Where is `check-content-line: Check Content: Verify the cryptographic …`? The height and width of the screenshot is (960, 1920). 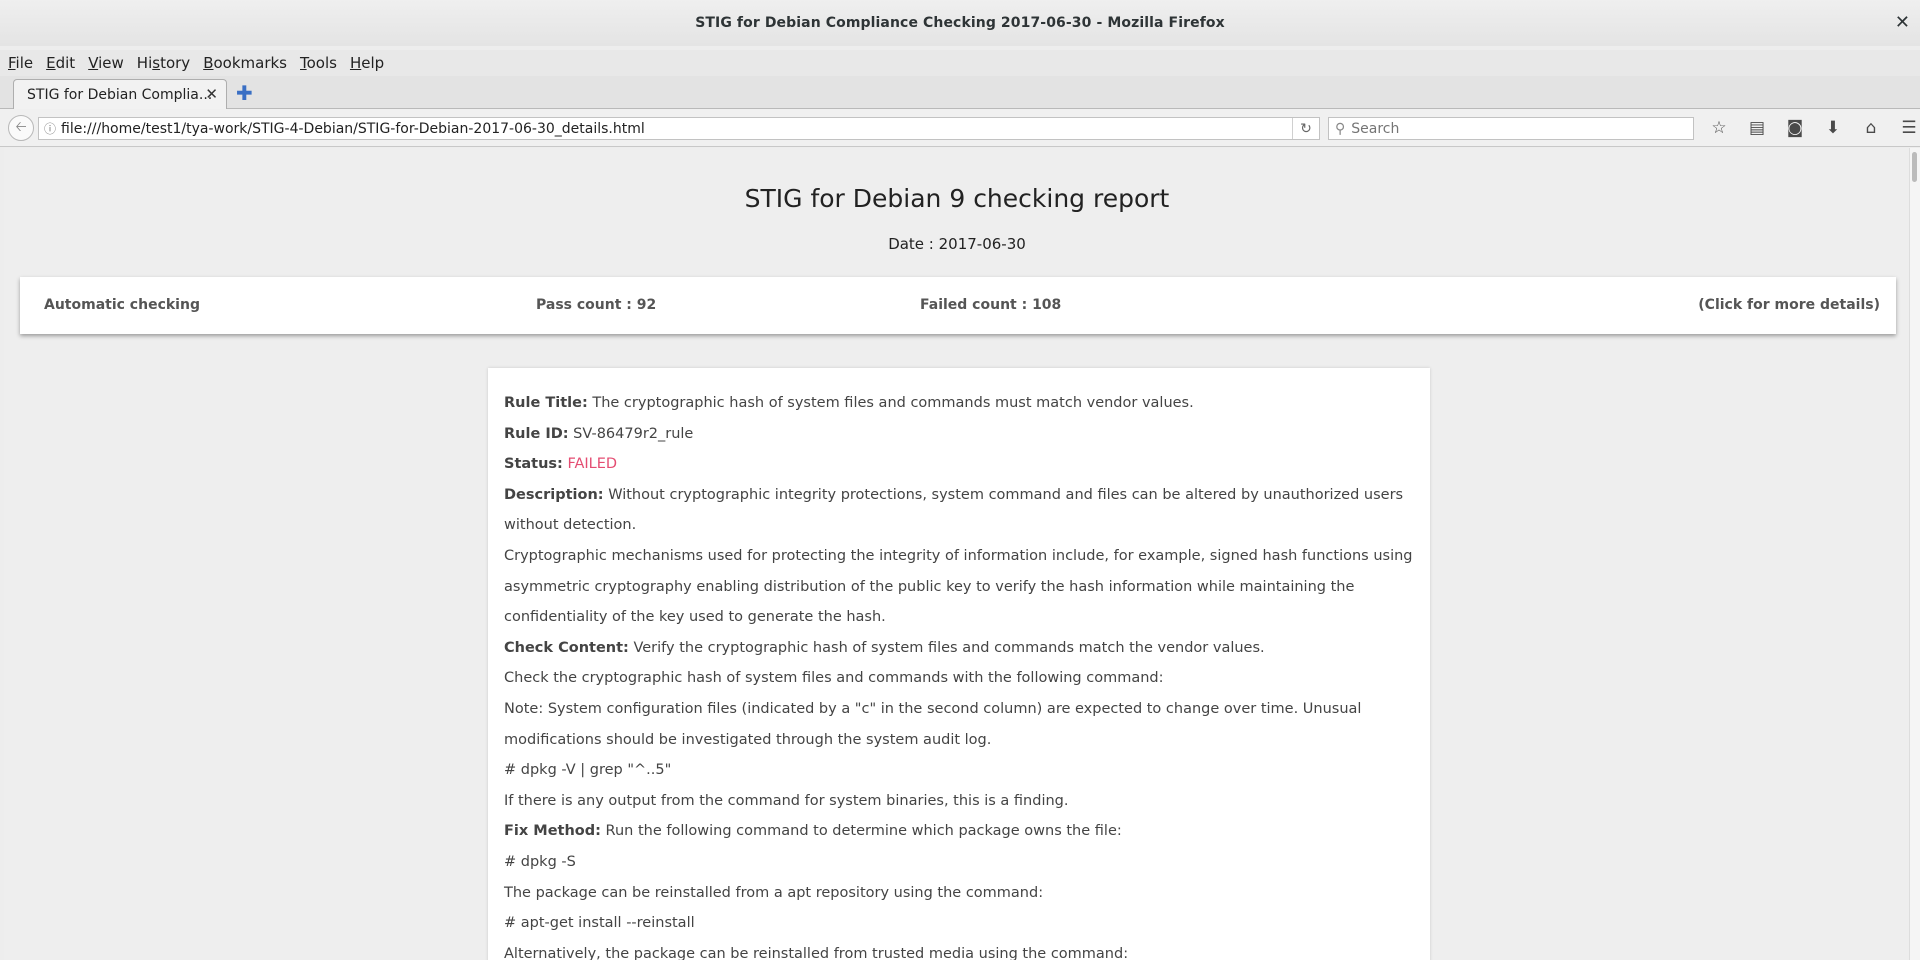
check-content-line: Check Content: Verify the cryptographic … is located at coordinates (959, 648).